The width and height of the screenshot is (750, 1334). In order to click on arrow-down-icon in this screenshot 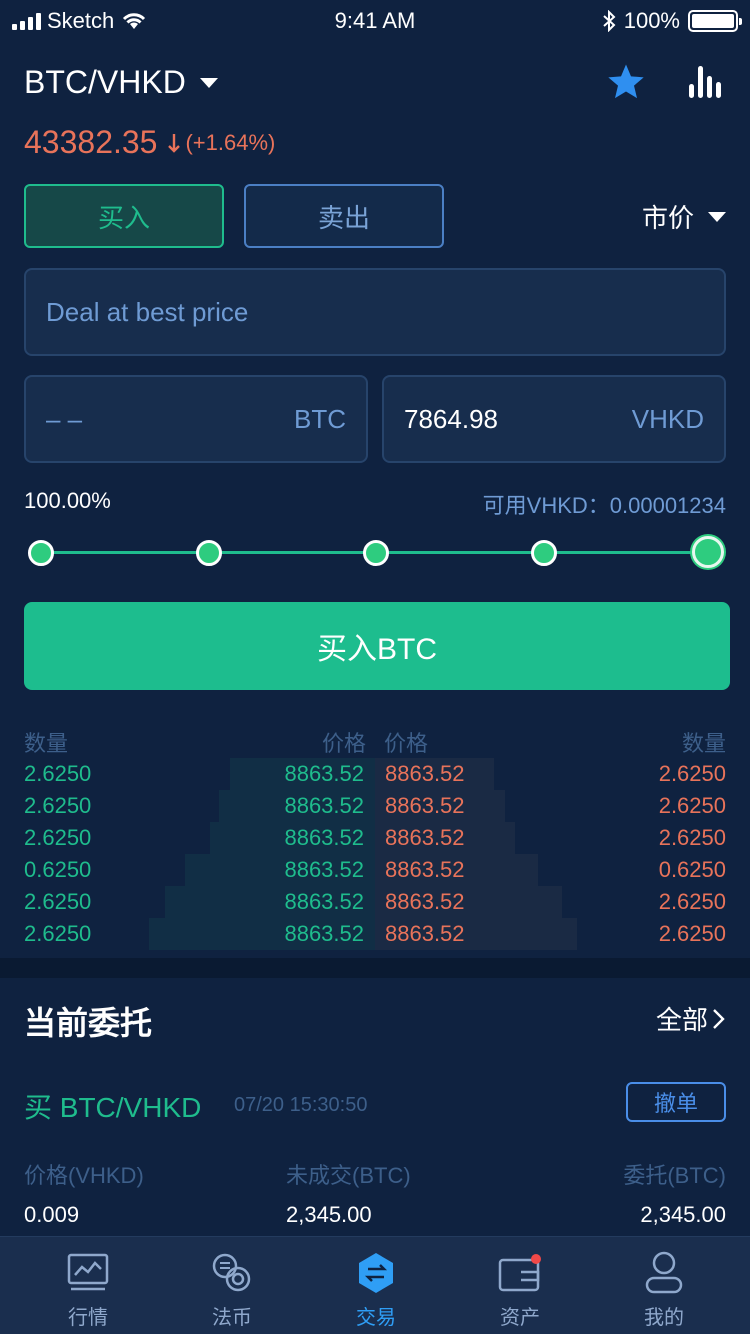, I will do `click(174, 143)`.